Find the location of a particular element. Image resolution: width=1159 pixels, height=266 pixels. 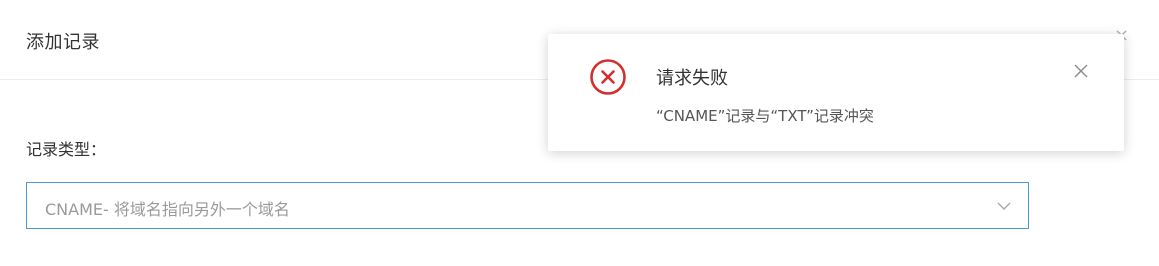

record-type-label: 记录类型： is located at coordinates (66, 149).